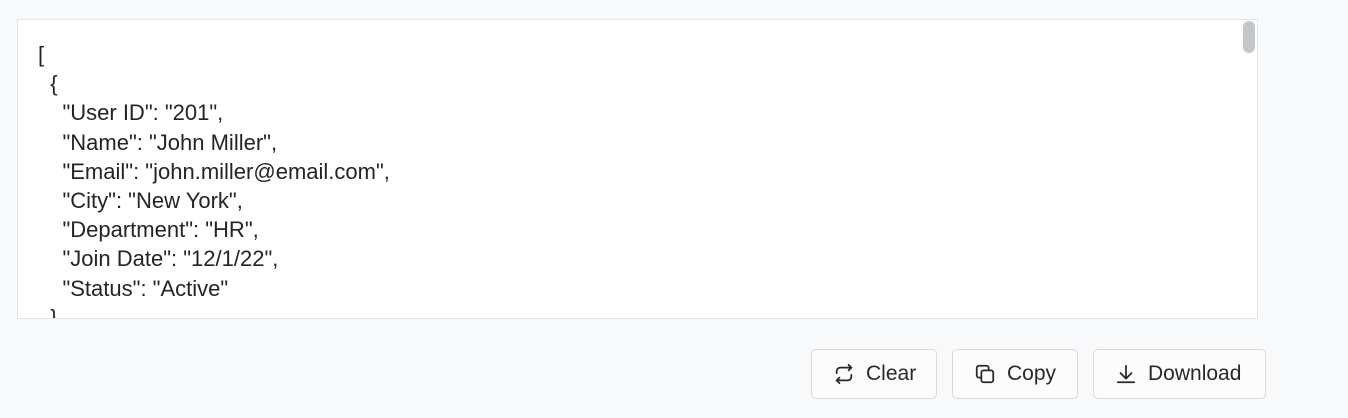 The width and height of the screenshot is (1348, 418). I want to click on scrollbar-thumb, so click(1249, 37).